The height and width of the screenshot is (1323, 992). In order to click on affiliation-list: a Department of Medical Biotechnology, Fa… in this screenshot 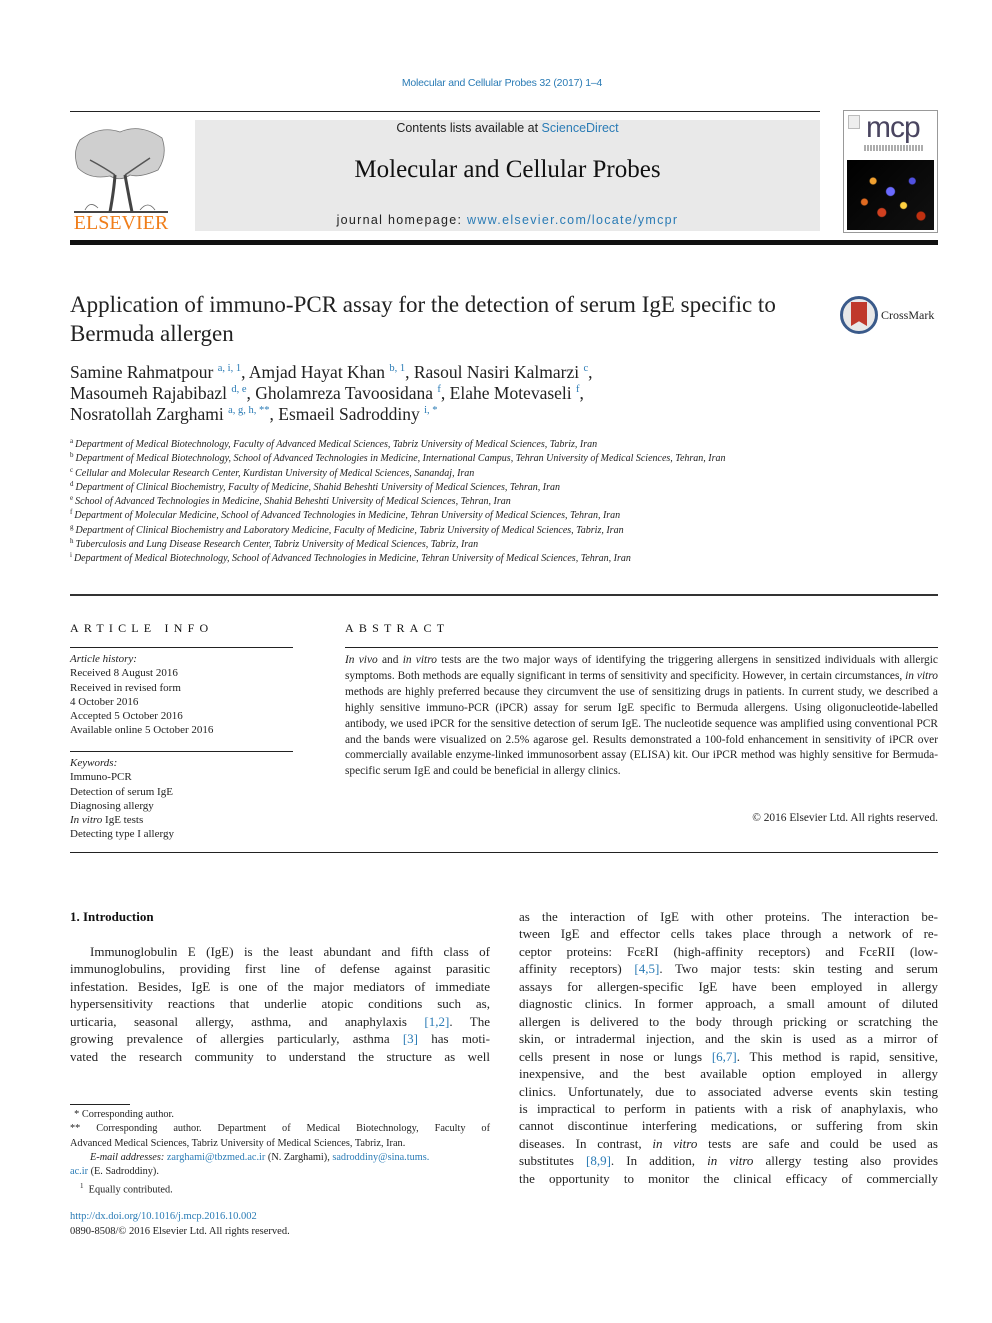, I will do `click(450, 502)`.